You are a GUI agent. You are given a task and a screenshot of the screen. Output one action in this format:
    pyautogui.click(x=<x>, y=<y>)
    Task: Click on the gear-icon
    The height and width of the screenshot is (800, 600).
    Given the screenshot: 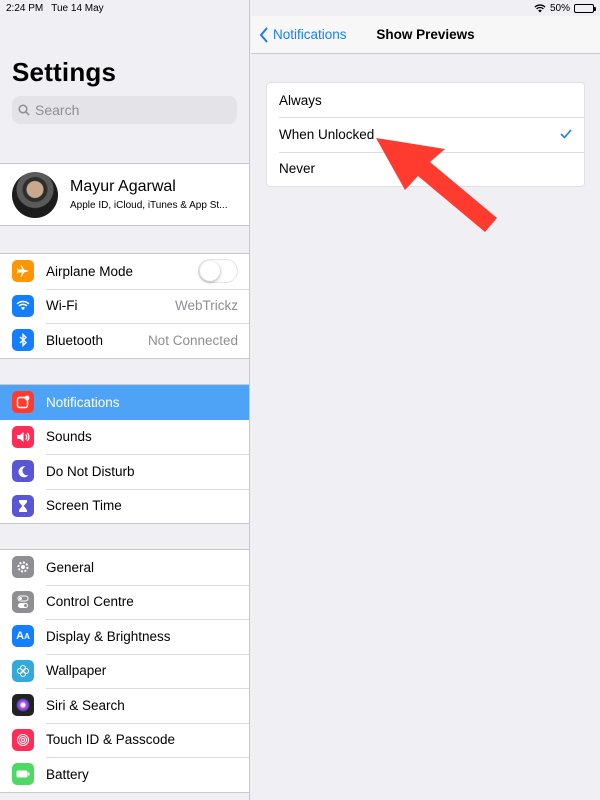 What is the action you would take?
    pyautogui.click(x=23, y=567)
    